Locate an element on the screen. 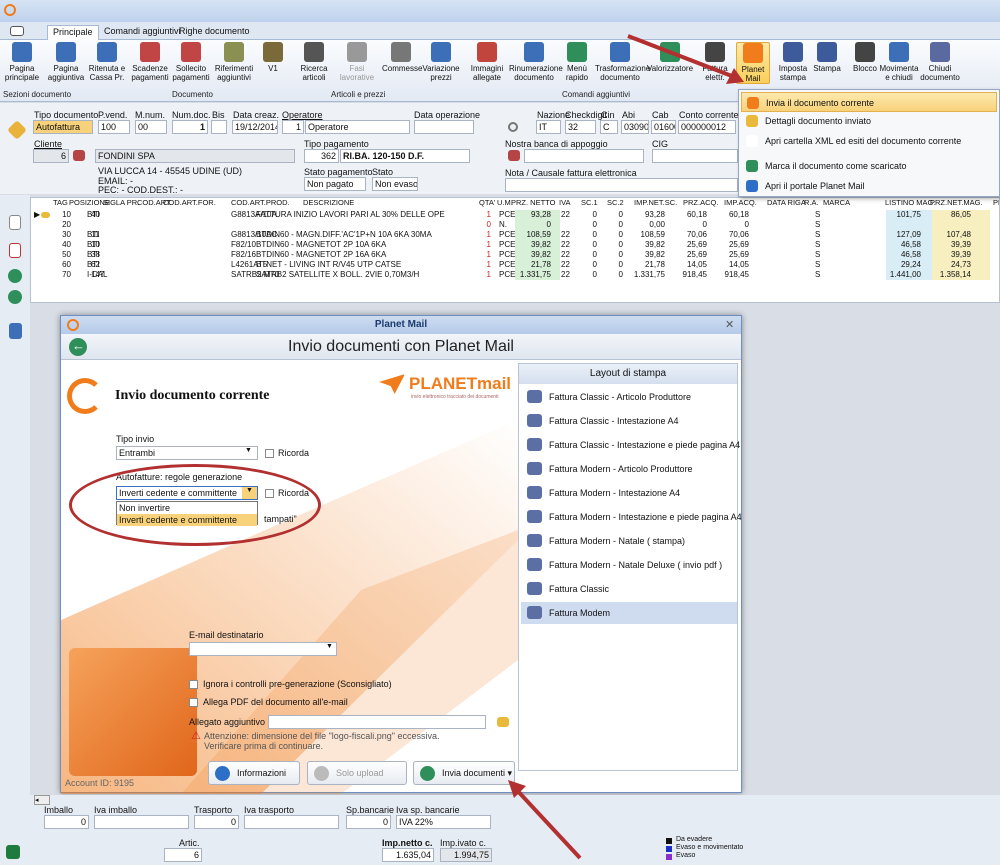 This screenshot has height=865, width=1000. commesse-button: Commesse is located at coordinates (402, 57).